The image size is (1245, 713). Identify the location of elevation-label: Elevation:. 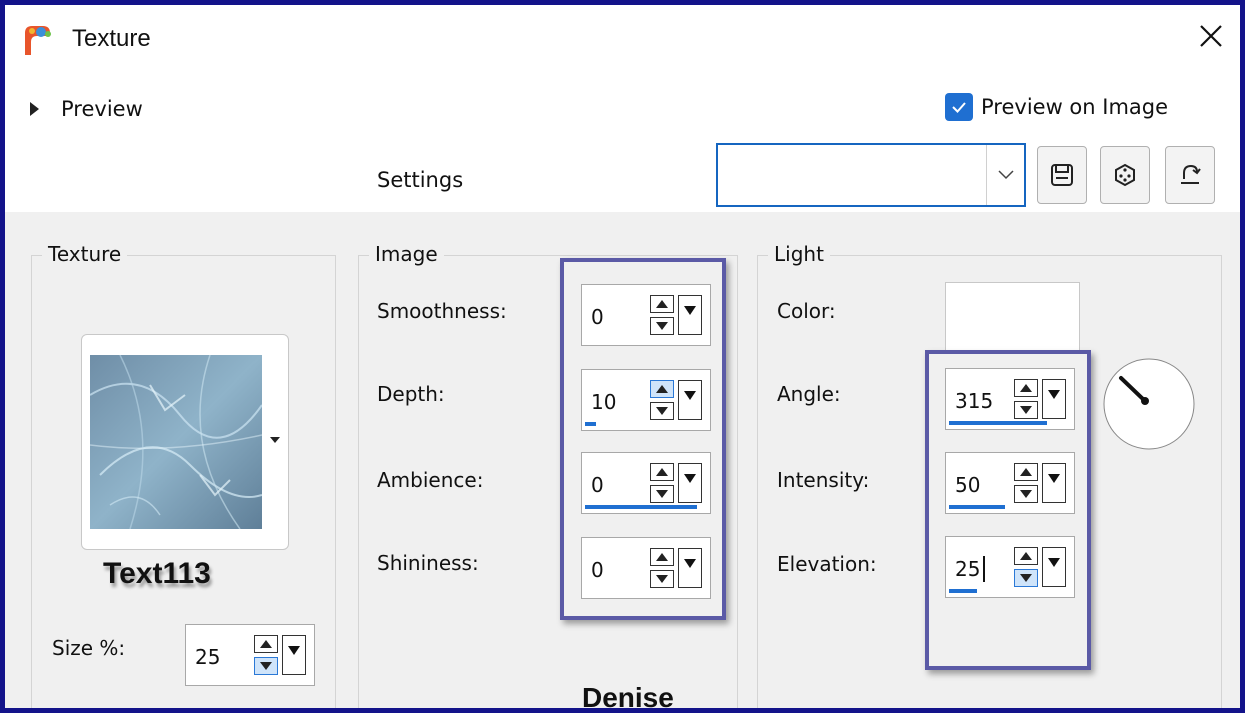
(827, 564).